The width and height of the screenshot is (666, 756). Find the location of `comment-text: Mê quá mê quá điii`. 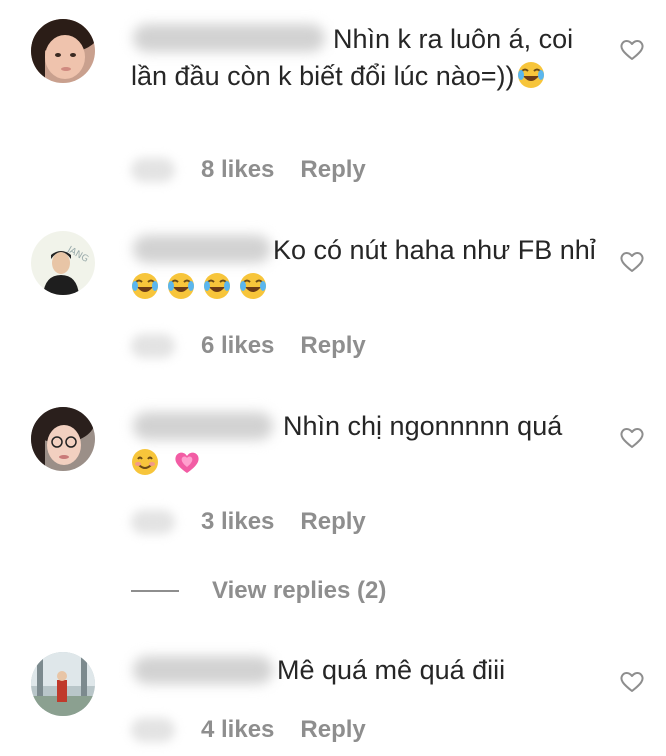

comment-text: Mê quá mê quá điii is located at coordinates (366, 670).